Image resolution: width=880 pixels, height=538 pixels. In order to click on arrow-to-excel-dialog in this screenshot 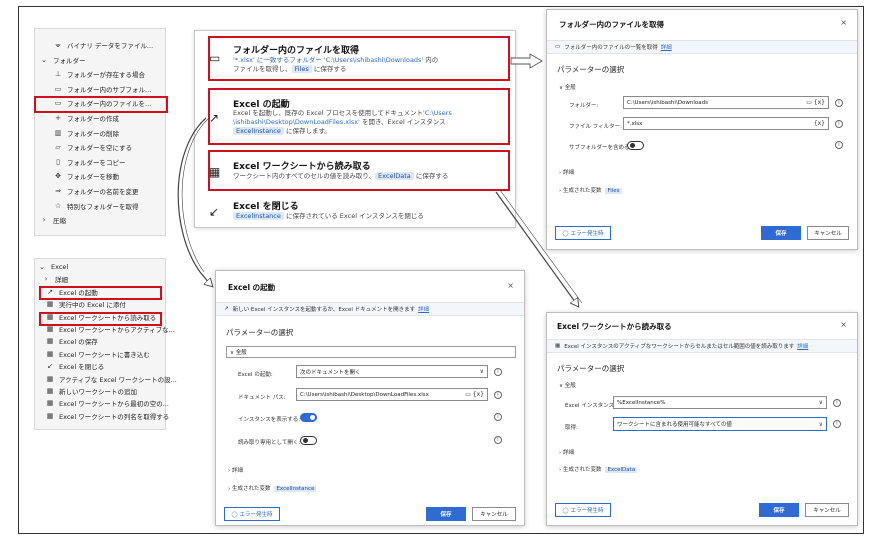, I will do `click(194, 201)`.